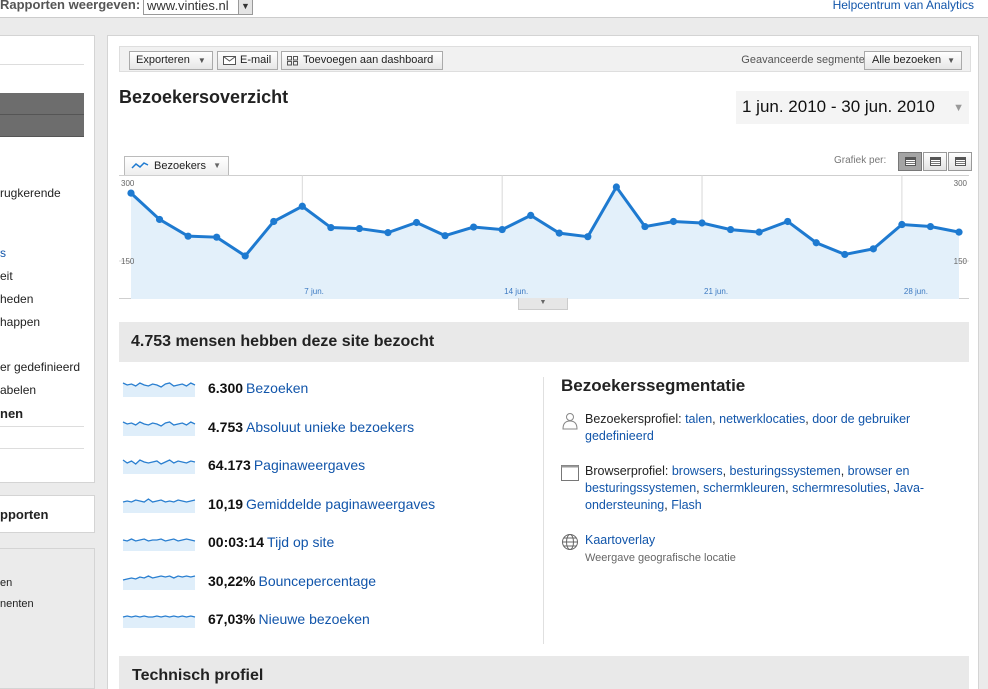 This screenshot has height=689, width=988. I want to click on metric-link: Bezoeken, so click(277, 388).